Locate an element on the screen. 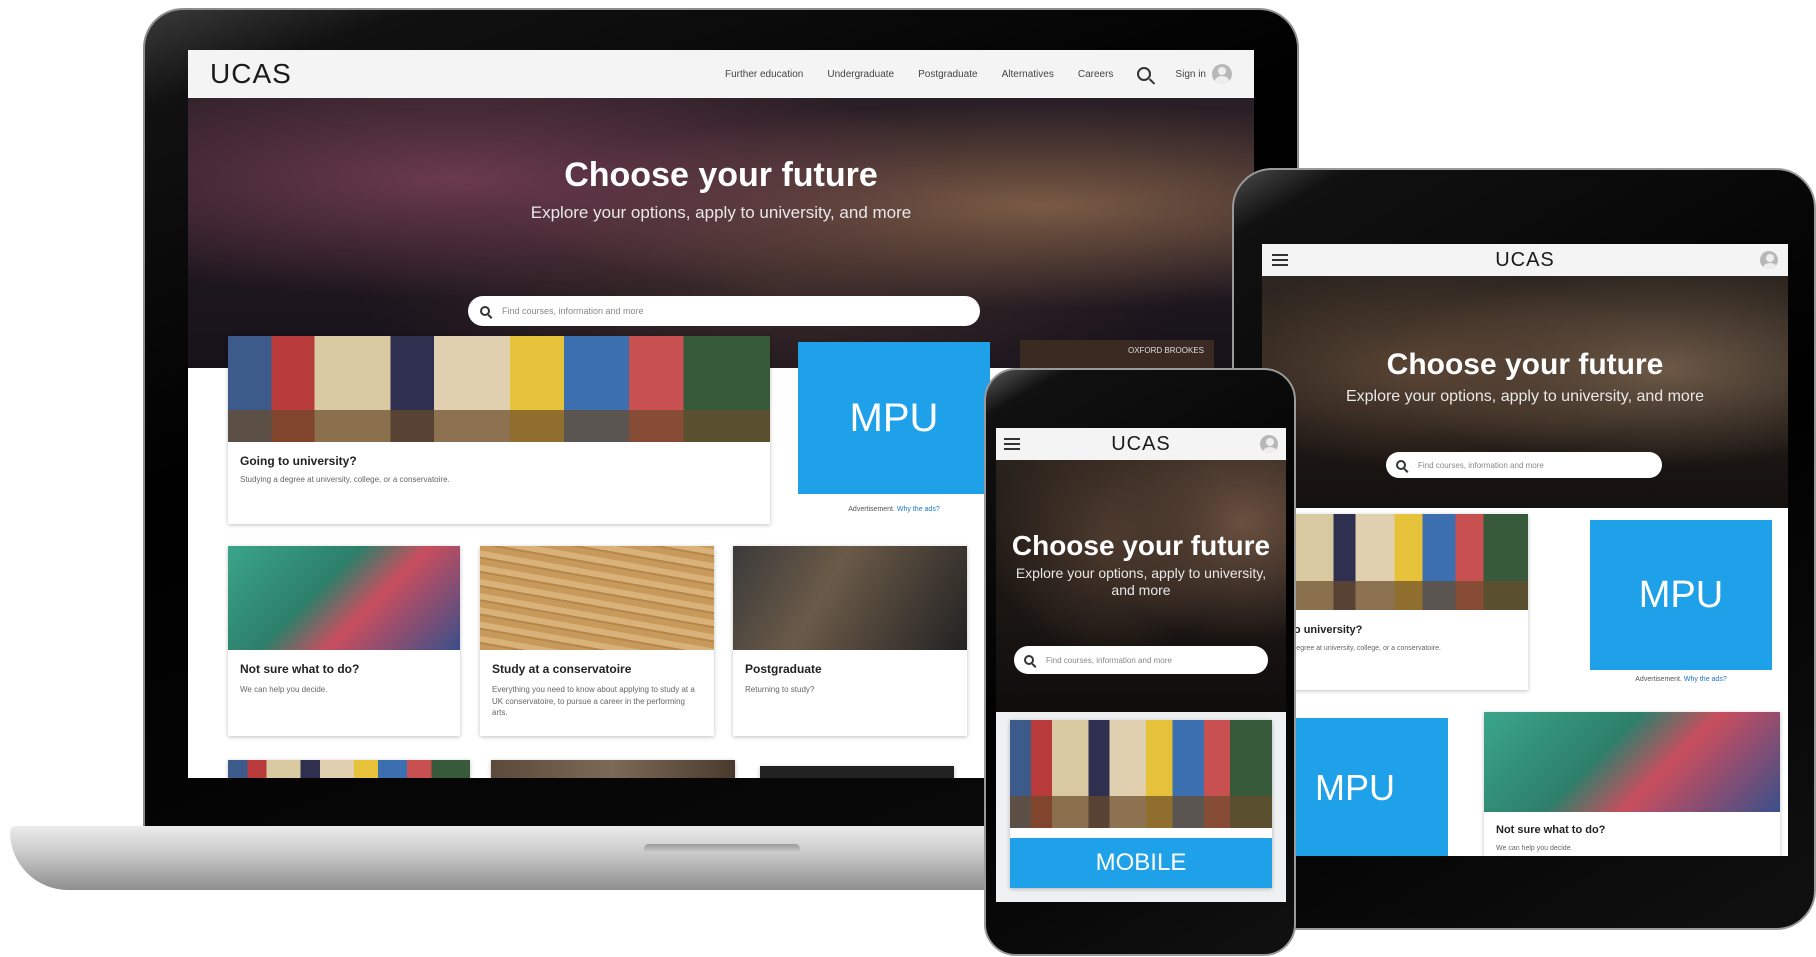 This screenshot has height=957, width=1816. nav-alternatives: Alternatives is located at coordinates (1028, 74).